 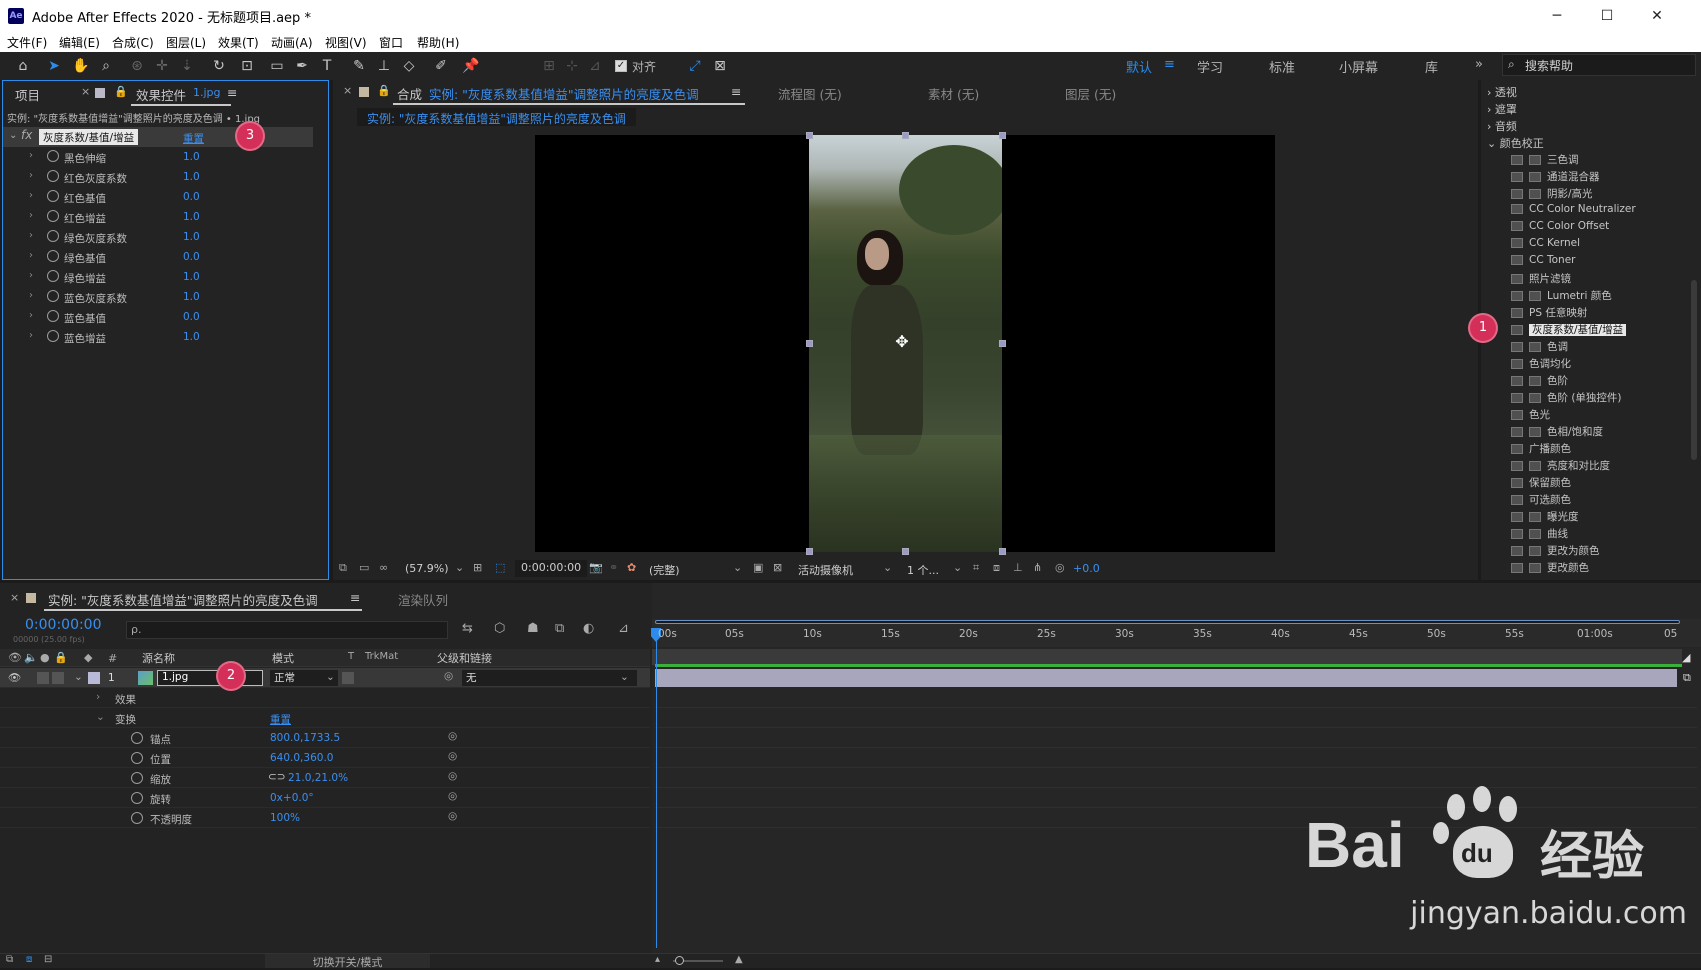 What do you see at coordinates (1541, 278) in the screenshot?
I see `effect-item: 照片滤镜` at bounding box center [1541, 278].